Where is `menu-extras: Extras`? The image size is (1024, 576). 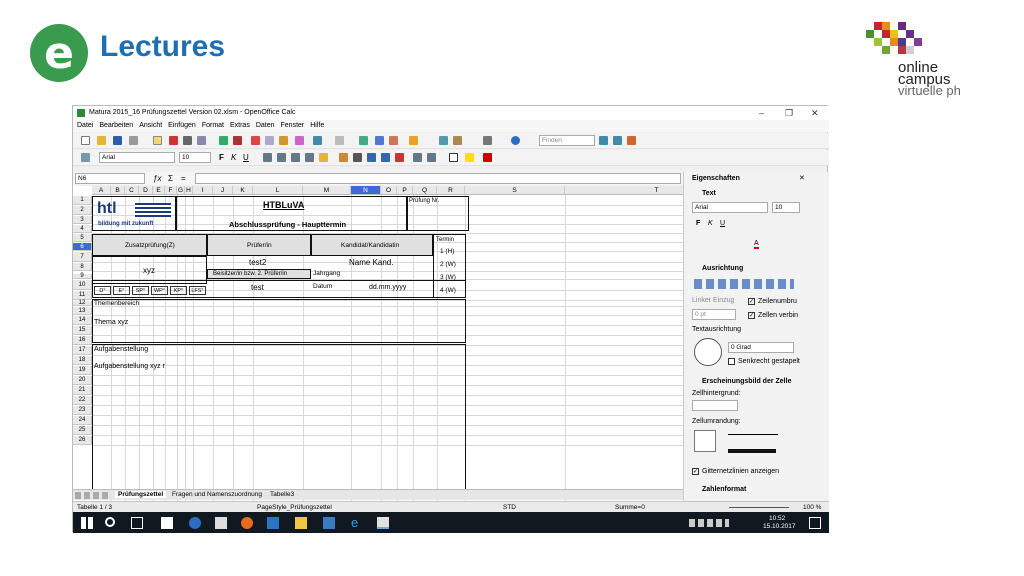
menu-extras: Extras is located at coordinates (240, 126).